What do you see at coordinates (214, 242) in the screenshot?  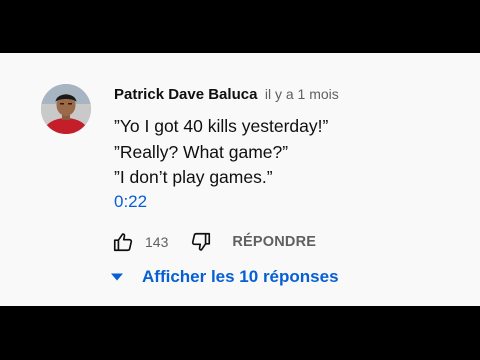 I see `comment-actions: 143 RÉPONDRE` at bounding box center [214, 242].